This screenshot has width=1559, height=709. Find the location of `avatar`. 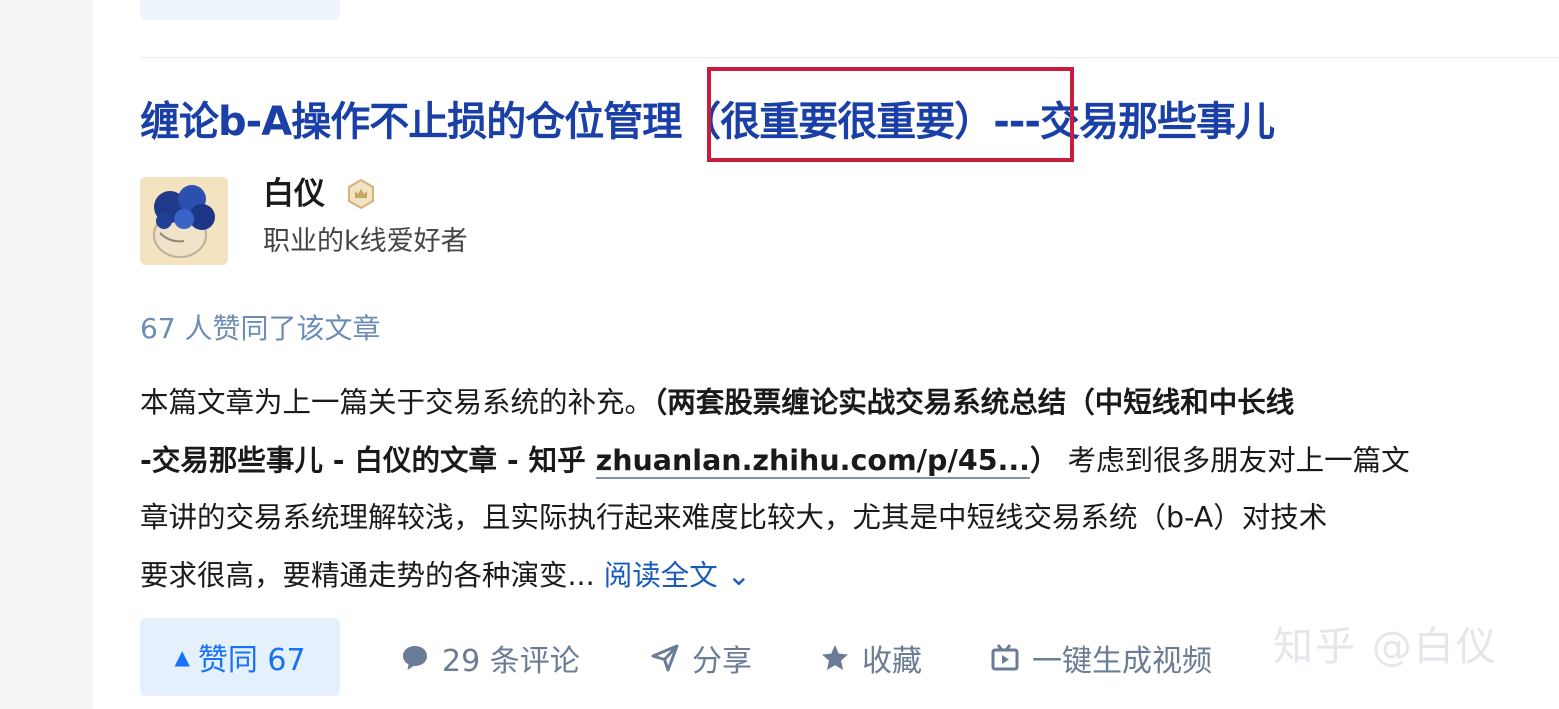

avatar is located at coordinates (184, 221).